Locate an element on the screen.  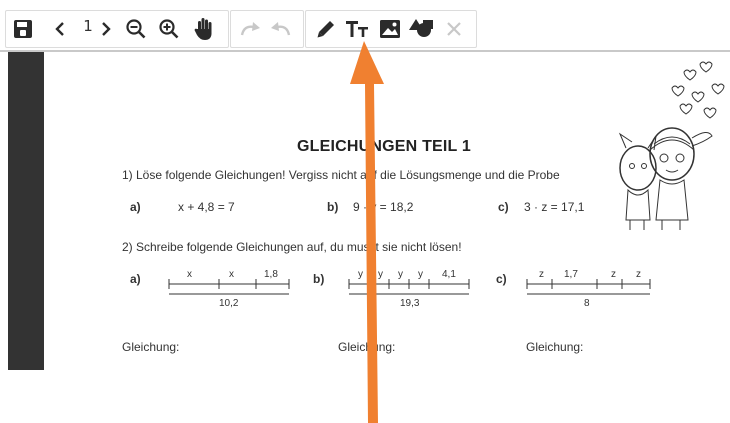
image-icon is located at coordinates (390, 29).